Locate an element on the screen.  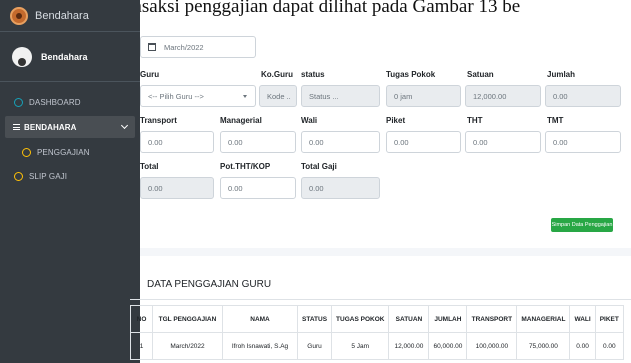
cell-managerial: 75,000.00 is located at coordinates (543, 346).